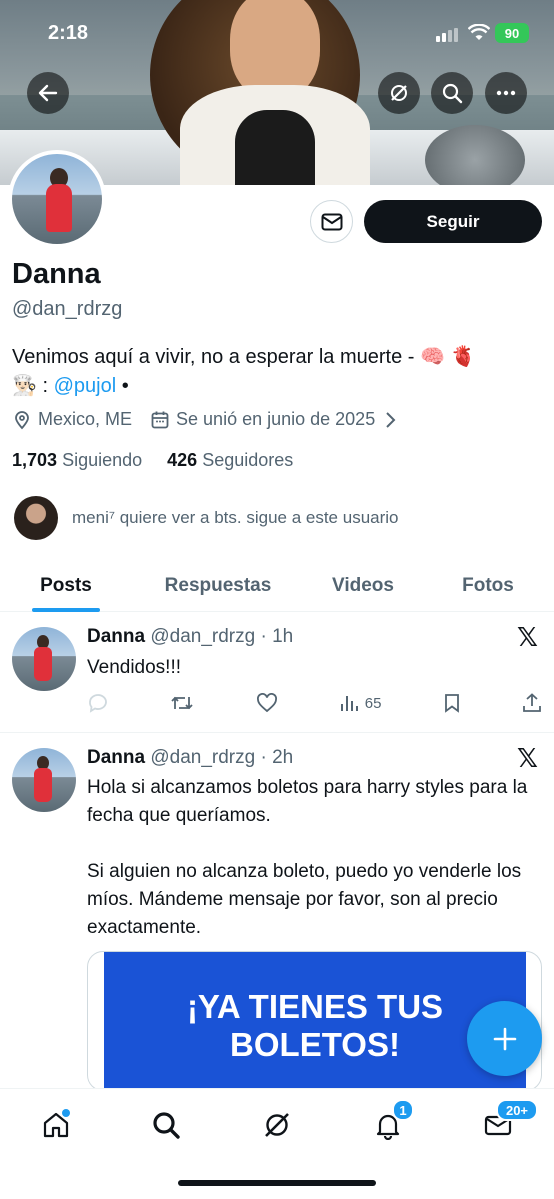 The image size is (554, 1199). I want to click on tab-label: Posts, so click(66, 585).